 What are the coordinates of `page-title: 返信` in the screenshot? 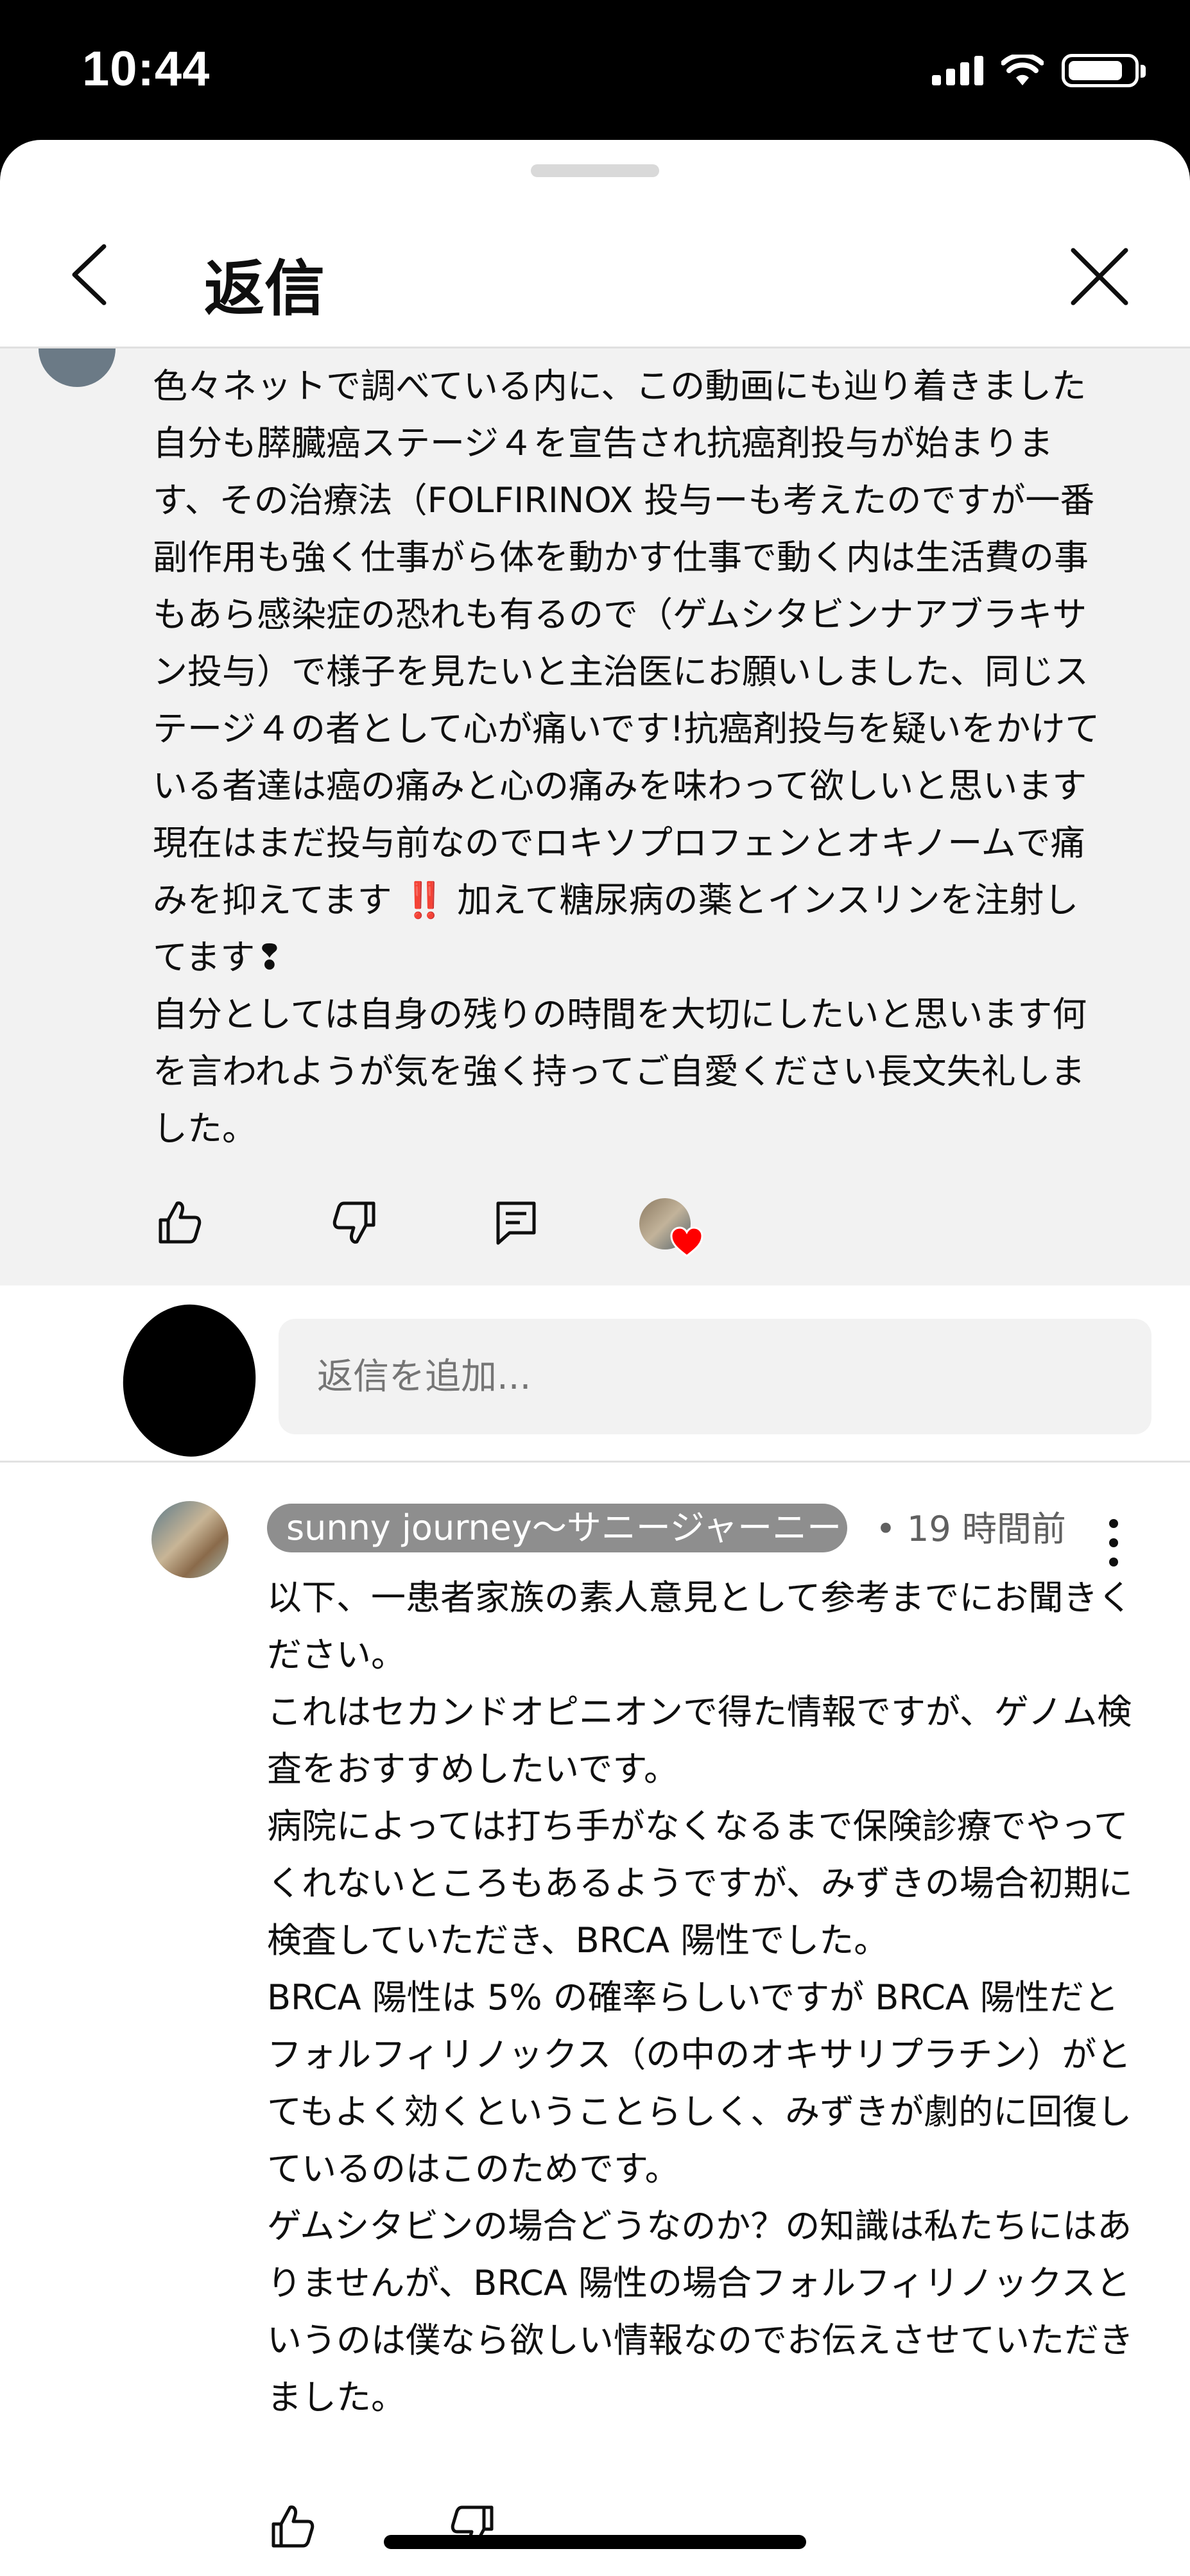 It's located at (264, 289).